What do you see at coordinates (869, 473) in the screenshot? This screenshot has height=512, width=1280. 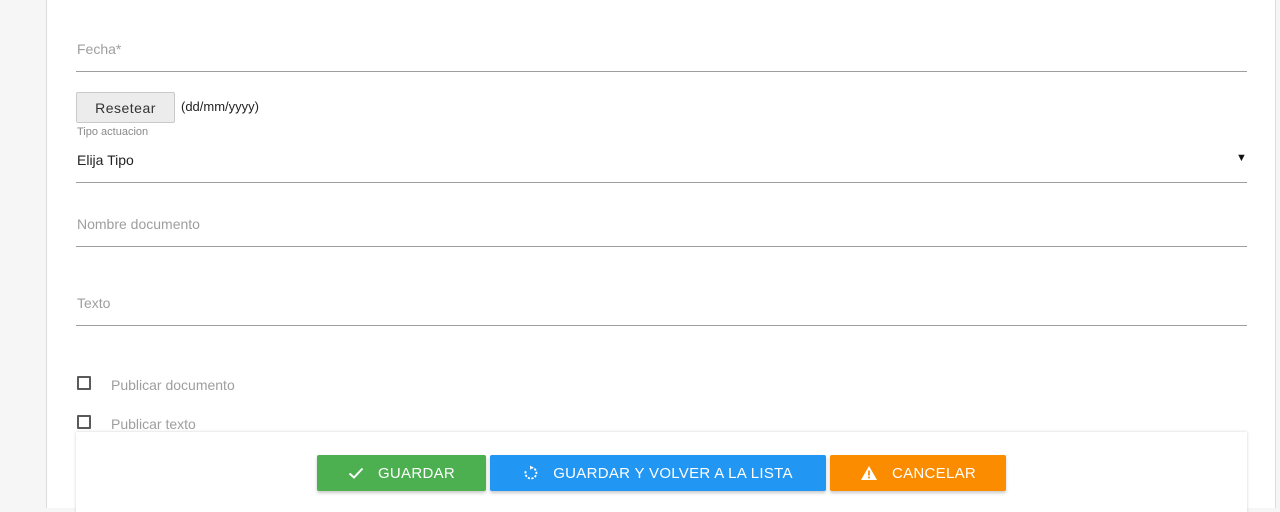 I see `warning-icon` at bounding box center [869, 473].